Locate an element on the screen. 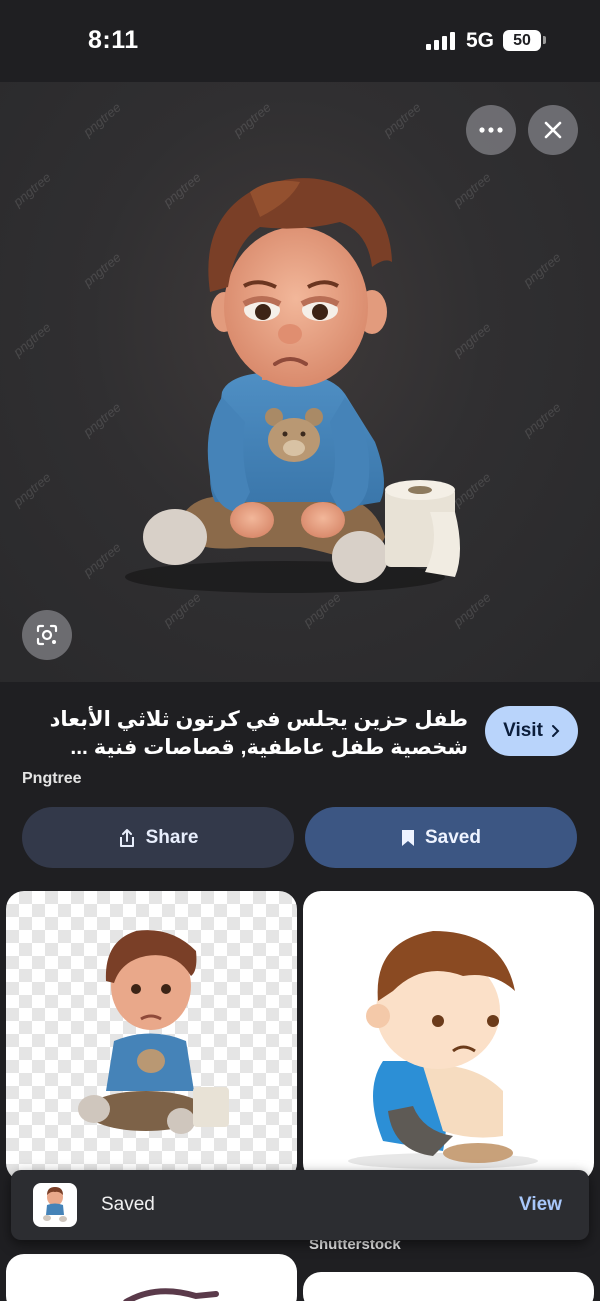  chevron-right-icon is located at coordinates (555, 731).